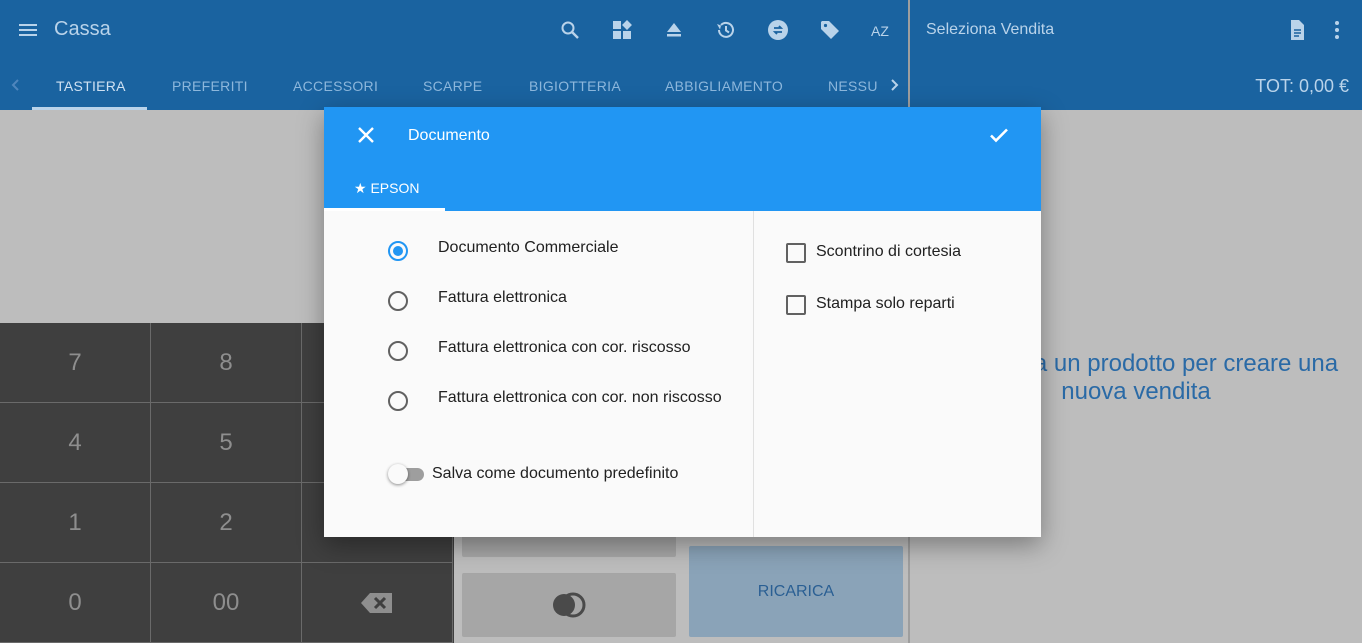 The image size is (1362, 643). I want to click on key-5: 5, so click(226, 443).